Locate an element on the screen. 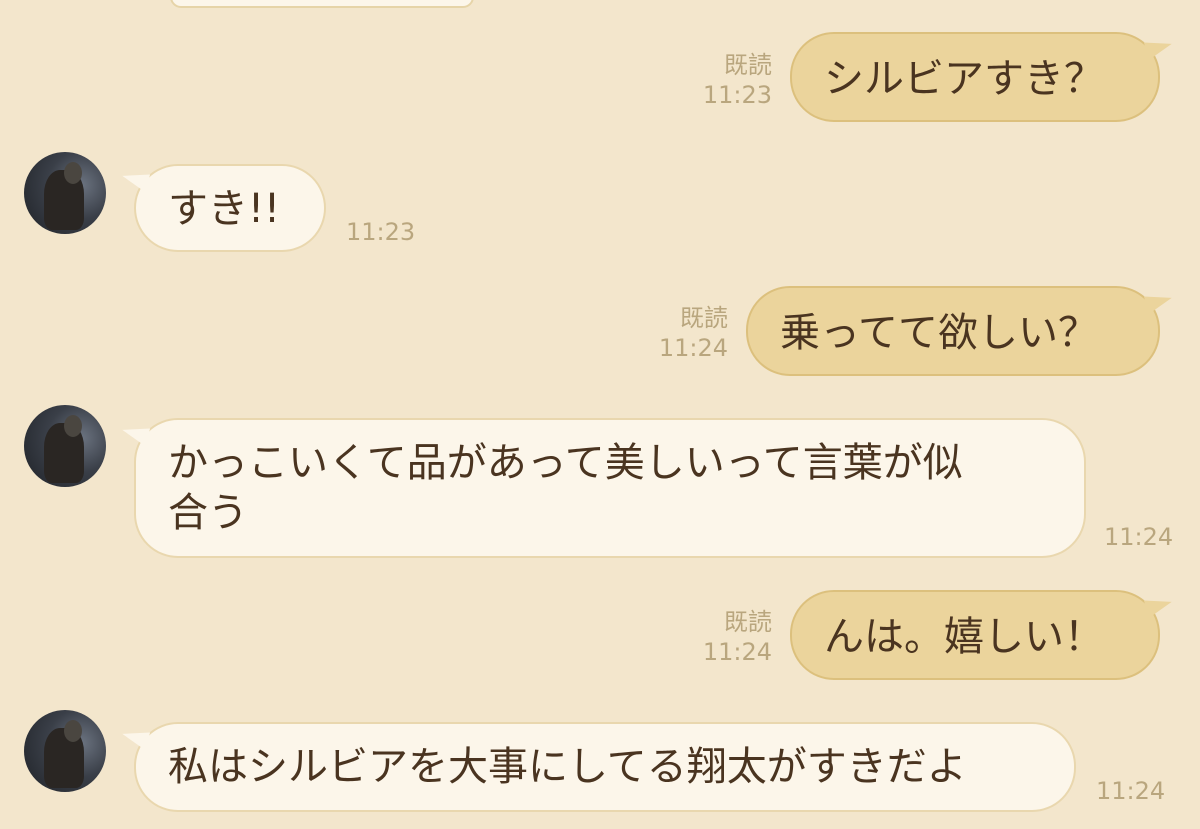 The height and width of the screenshot is (829, 1200). message-text: すき!! is located at coordinates (224, 209).